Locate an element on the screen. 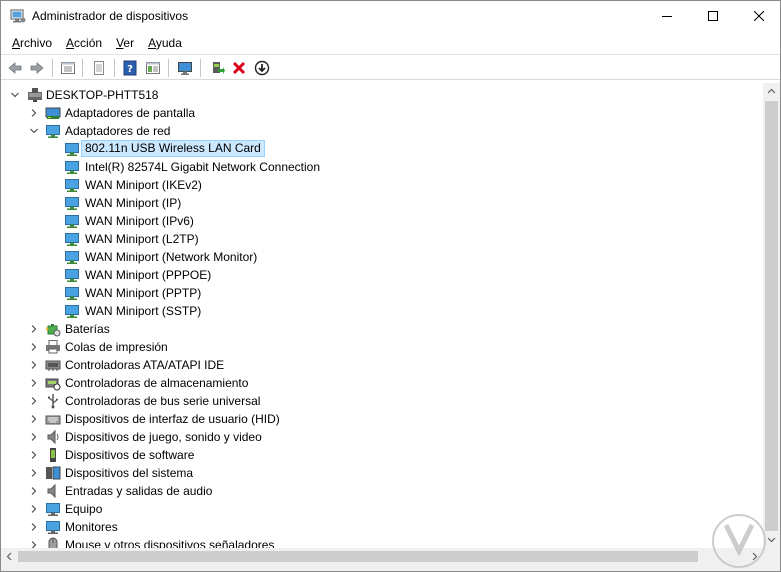 The width and height of the screenshot is (781, 572). tree-child-label-selected: 802.11n USB Wireless LAN Card is located at coordinates (173, 148).